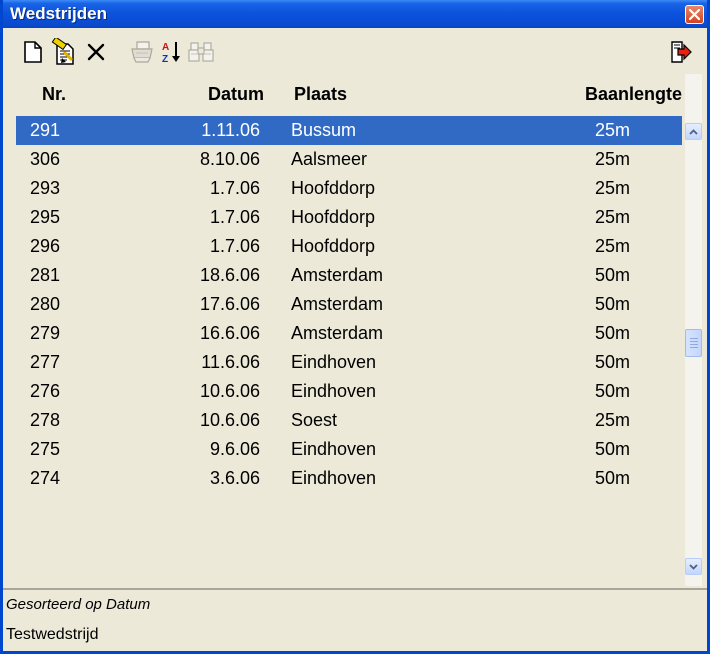  I want to click on status-panel: Gesorteerd op Datum Testwedstrijd, so click(355, 619).